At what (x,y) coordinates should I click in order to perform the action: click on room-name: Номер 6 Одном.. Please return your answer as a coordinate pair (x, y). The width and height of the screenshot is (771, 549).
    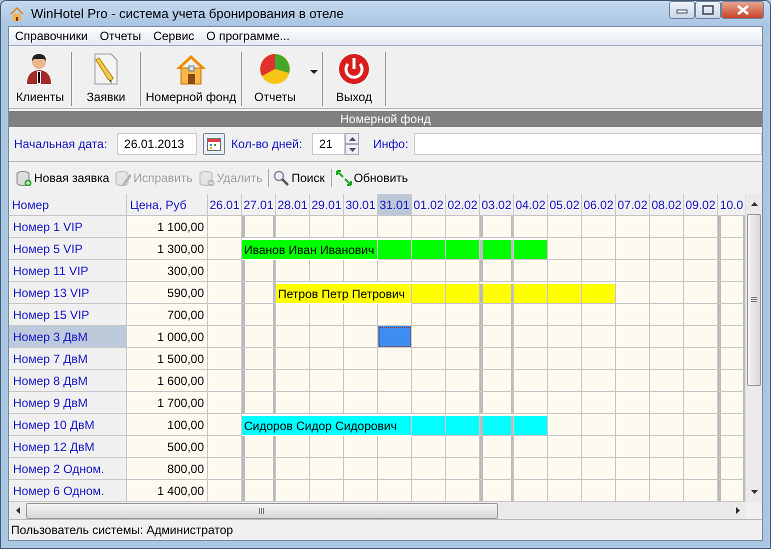
    Looking at the image, I should click on (68, 491).